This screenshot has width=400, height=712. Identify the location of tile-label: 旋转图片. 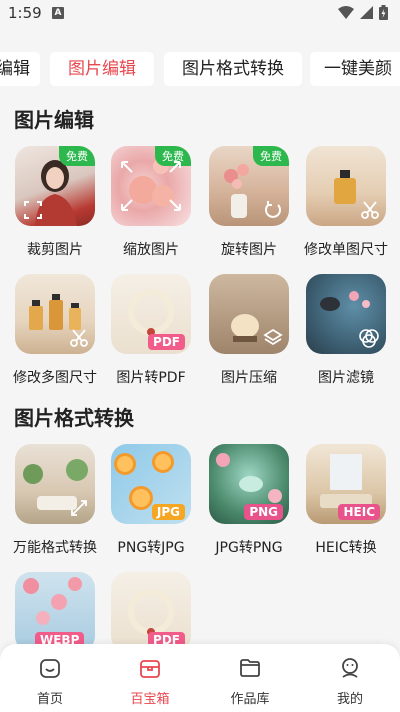
(249, 250).